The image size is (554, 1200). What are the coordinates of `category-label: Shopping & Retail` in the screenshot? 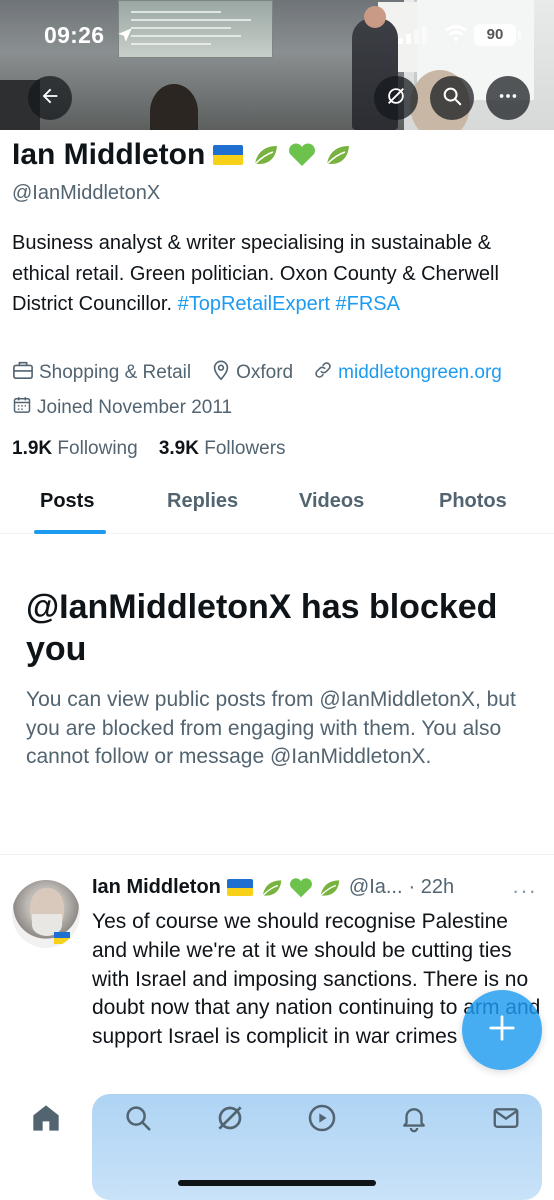 It's located at (115, 372).